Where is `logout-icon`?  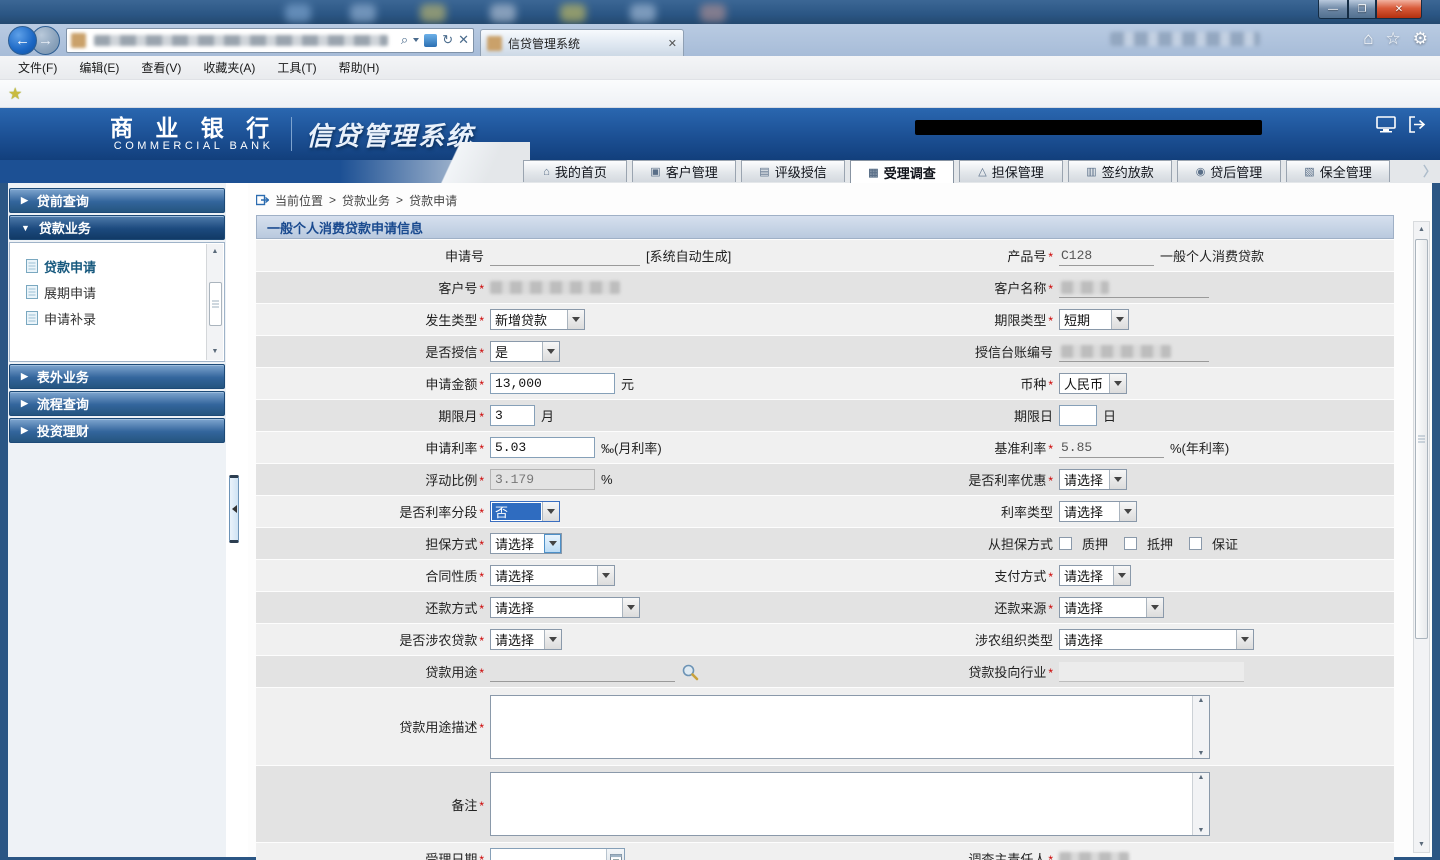
logout-icon is located at coordinates (1417, 124).